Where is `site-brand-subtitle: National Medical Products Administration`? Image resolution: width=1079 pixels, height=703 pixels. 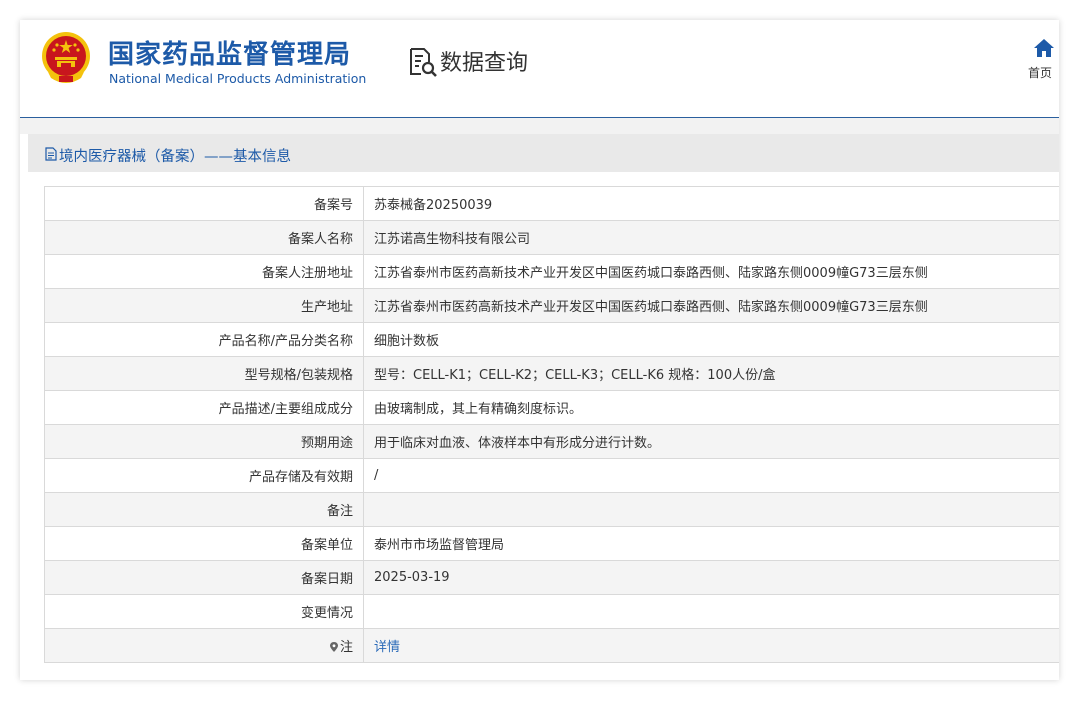 site-brand-subtitle: National Medical Products Administration is located at coordinates (238, 78).